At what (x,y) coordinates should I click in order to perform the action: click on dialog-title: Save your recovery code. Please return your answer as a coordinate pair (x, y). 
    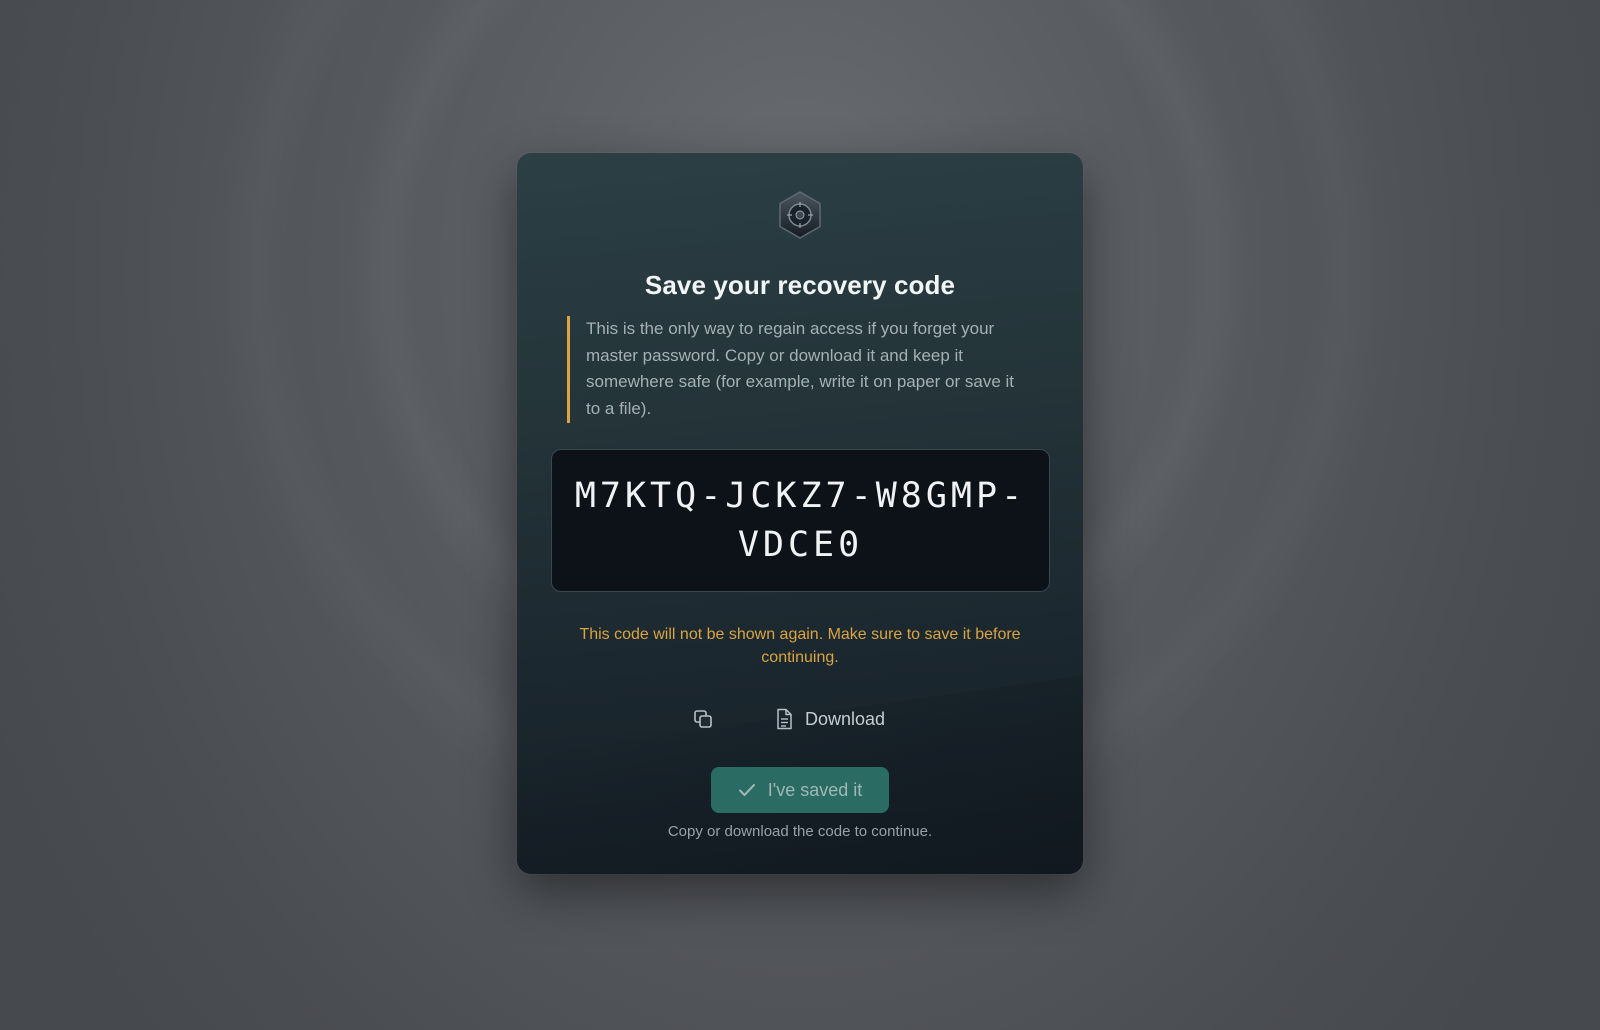
    Looking at the image, I should click on (800, 285).